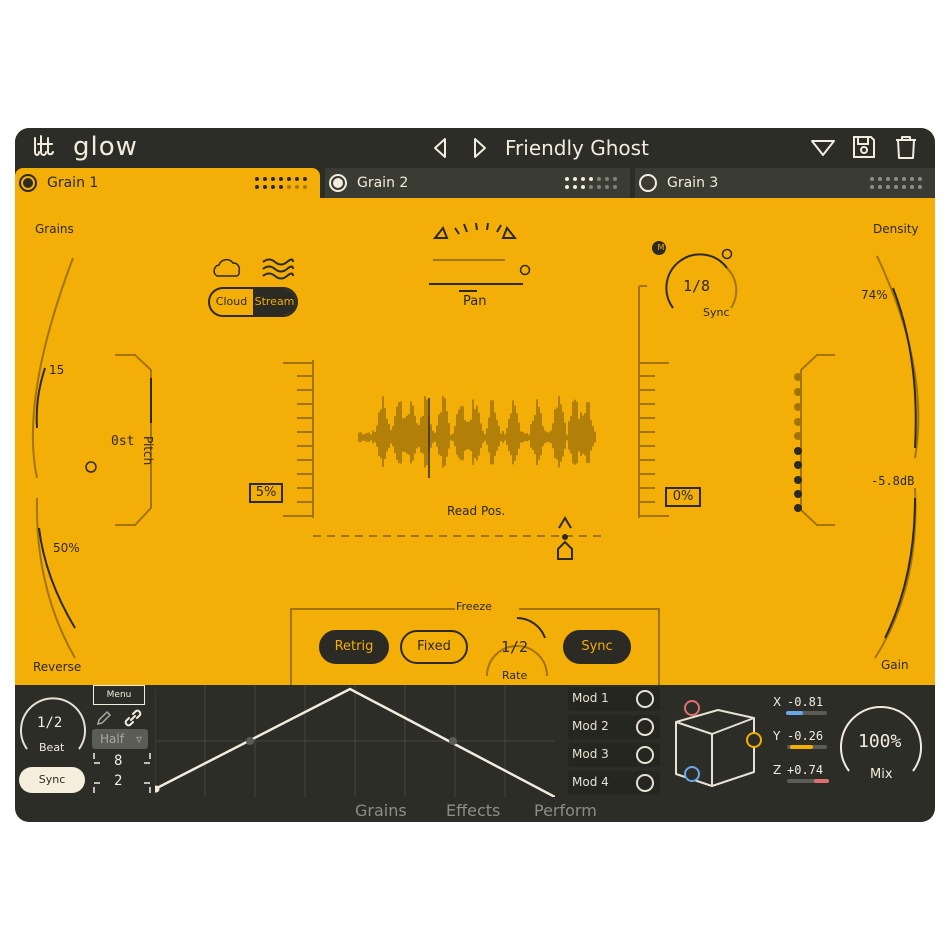 This screenshot has width=950, height=950. Describe the element at coordinates (614, 783) in the screenshot. I see `mod-slot-4: Mod 4` at that location.